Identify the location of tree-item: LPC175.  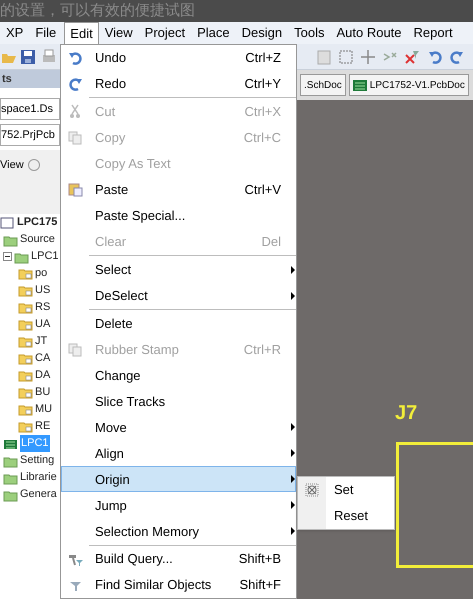
(37, 222).